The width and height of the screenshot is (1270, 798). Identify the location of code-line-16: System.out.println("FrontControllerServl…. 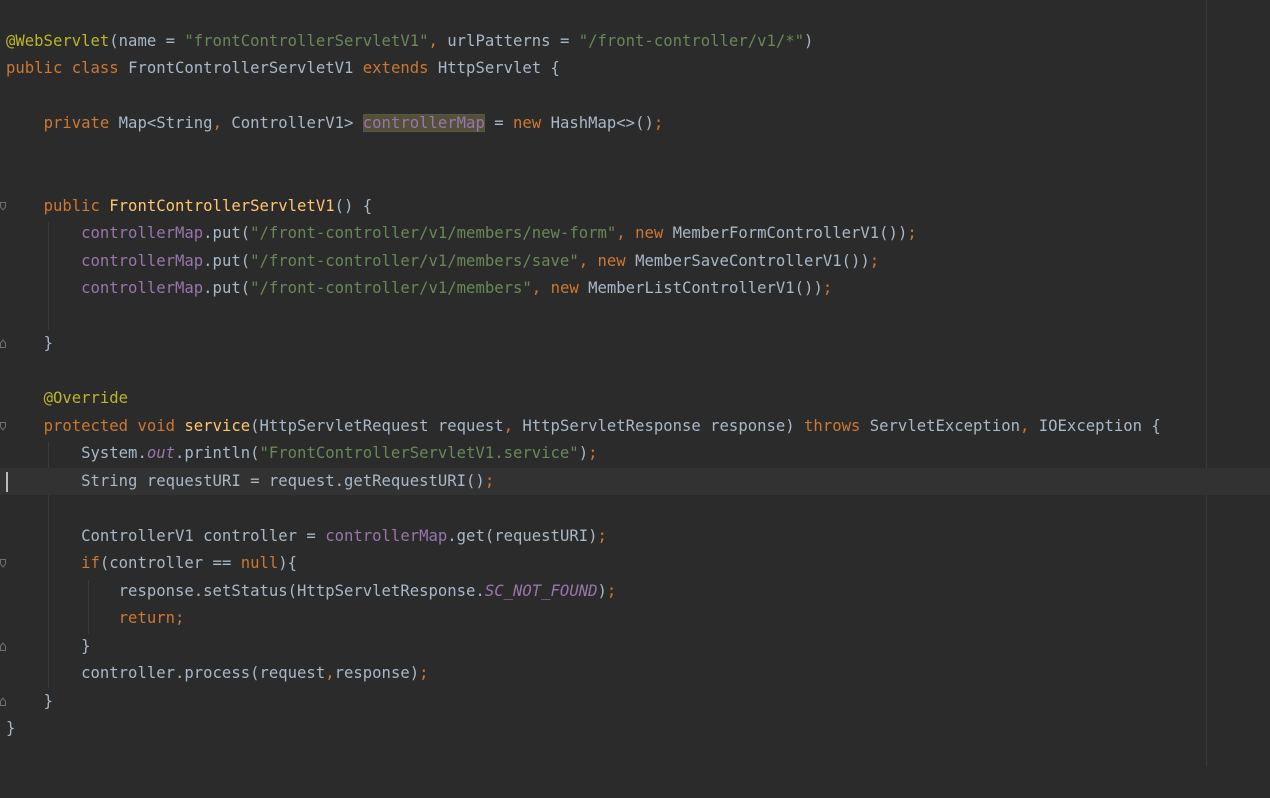
(635, 454).